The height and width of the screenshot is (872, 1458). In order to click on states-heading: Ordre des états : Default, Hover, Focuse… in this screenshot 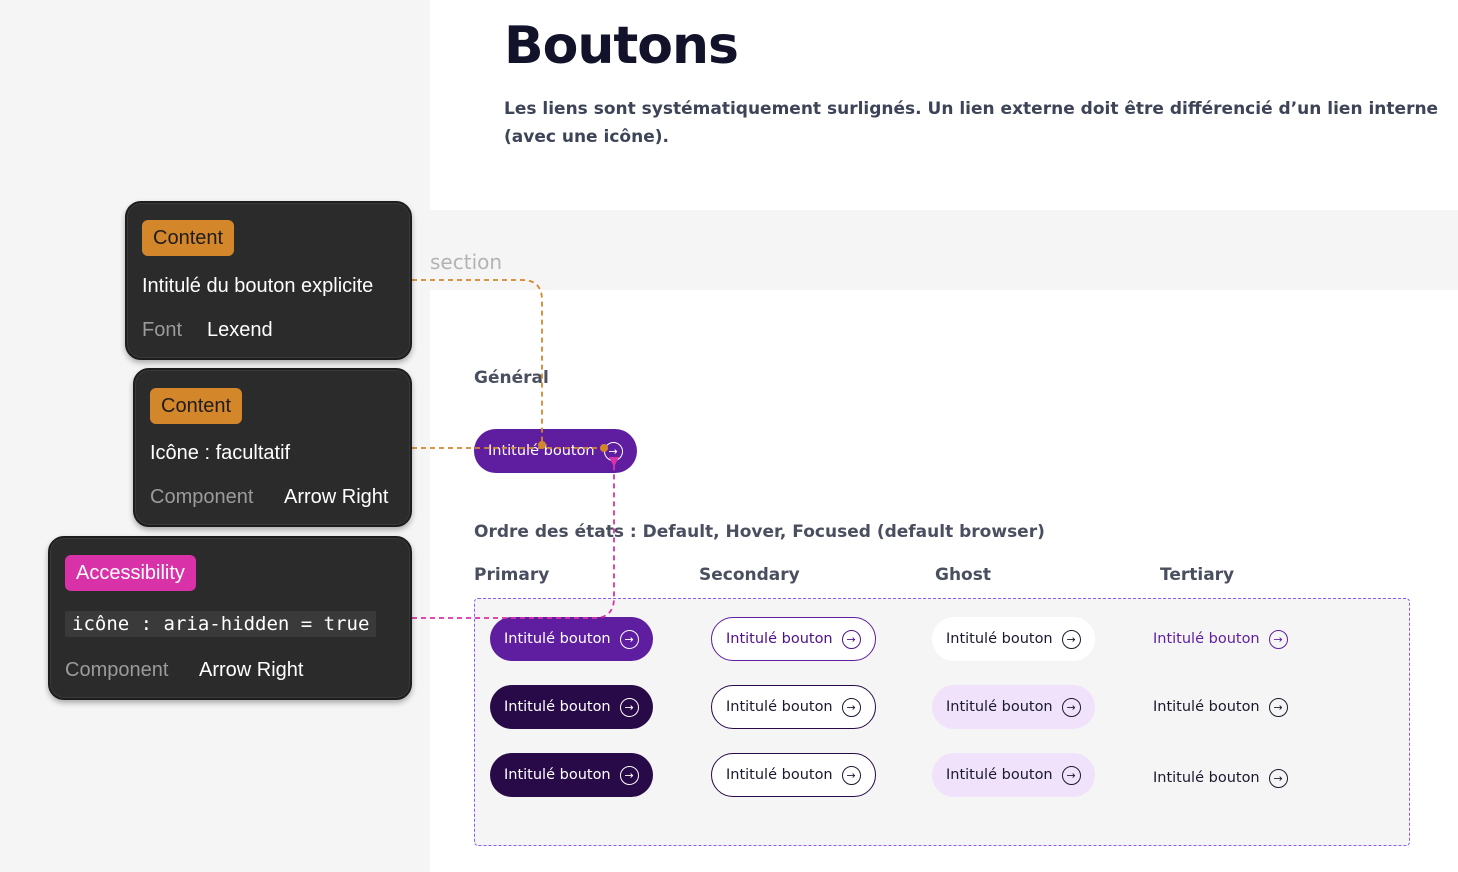, I will do `click(759, 532)`.